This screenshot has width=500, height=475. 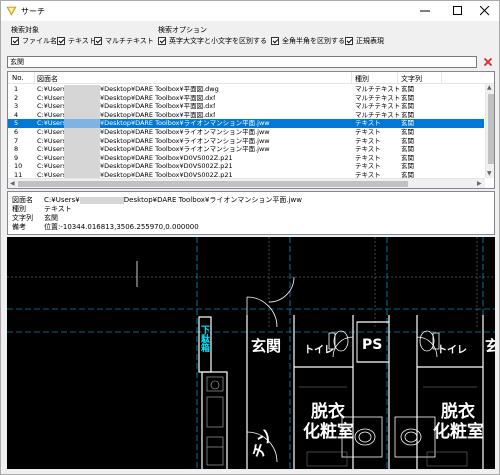 I want to click on checkbox-filename: ファイル名, so click(x=34, y=41).